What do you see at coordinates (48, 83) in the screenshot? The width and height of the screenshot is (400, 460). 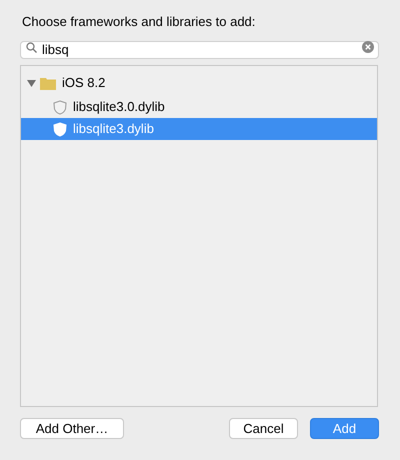 I see `folder-icon` at bounding box center [48, 83].